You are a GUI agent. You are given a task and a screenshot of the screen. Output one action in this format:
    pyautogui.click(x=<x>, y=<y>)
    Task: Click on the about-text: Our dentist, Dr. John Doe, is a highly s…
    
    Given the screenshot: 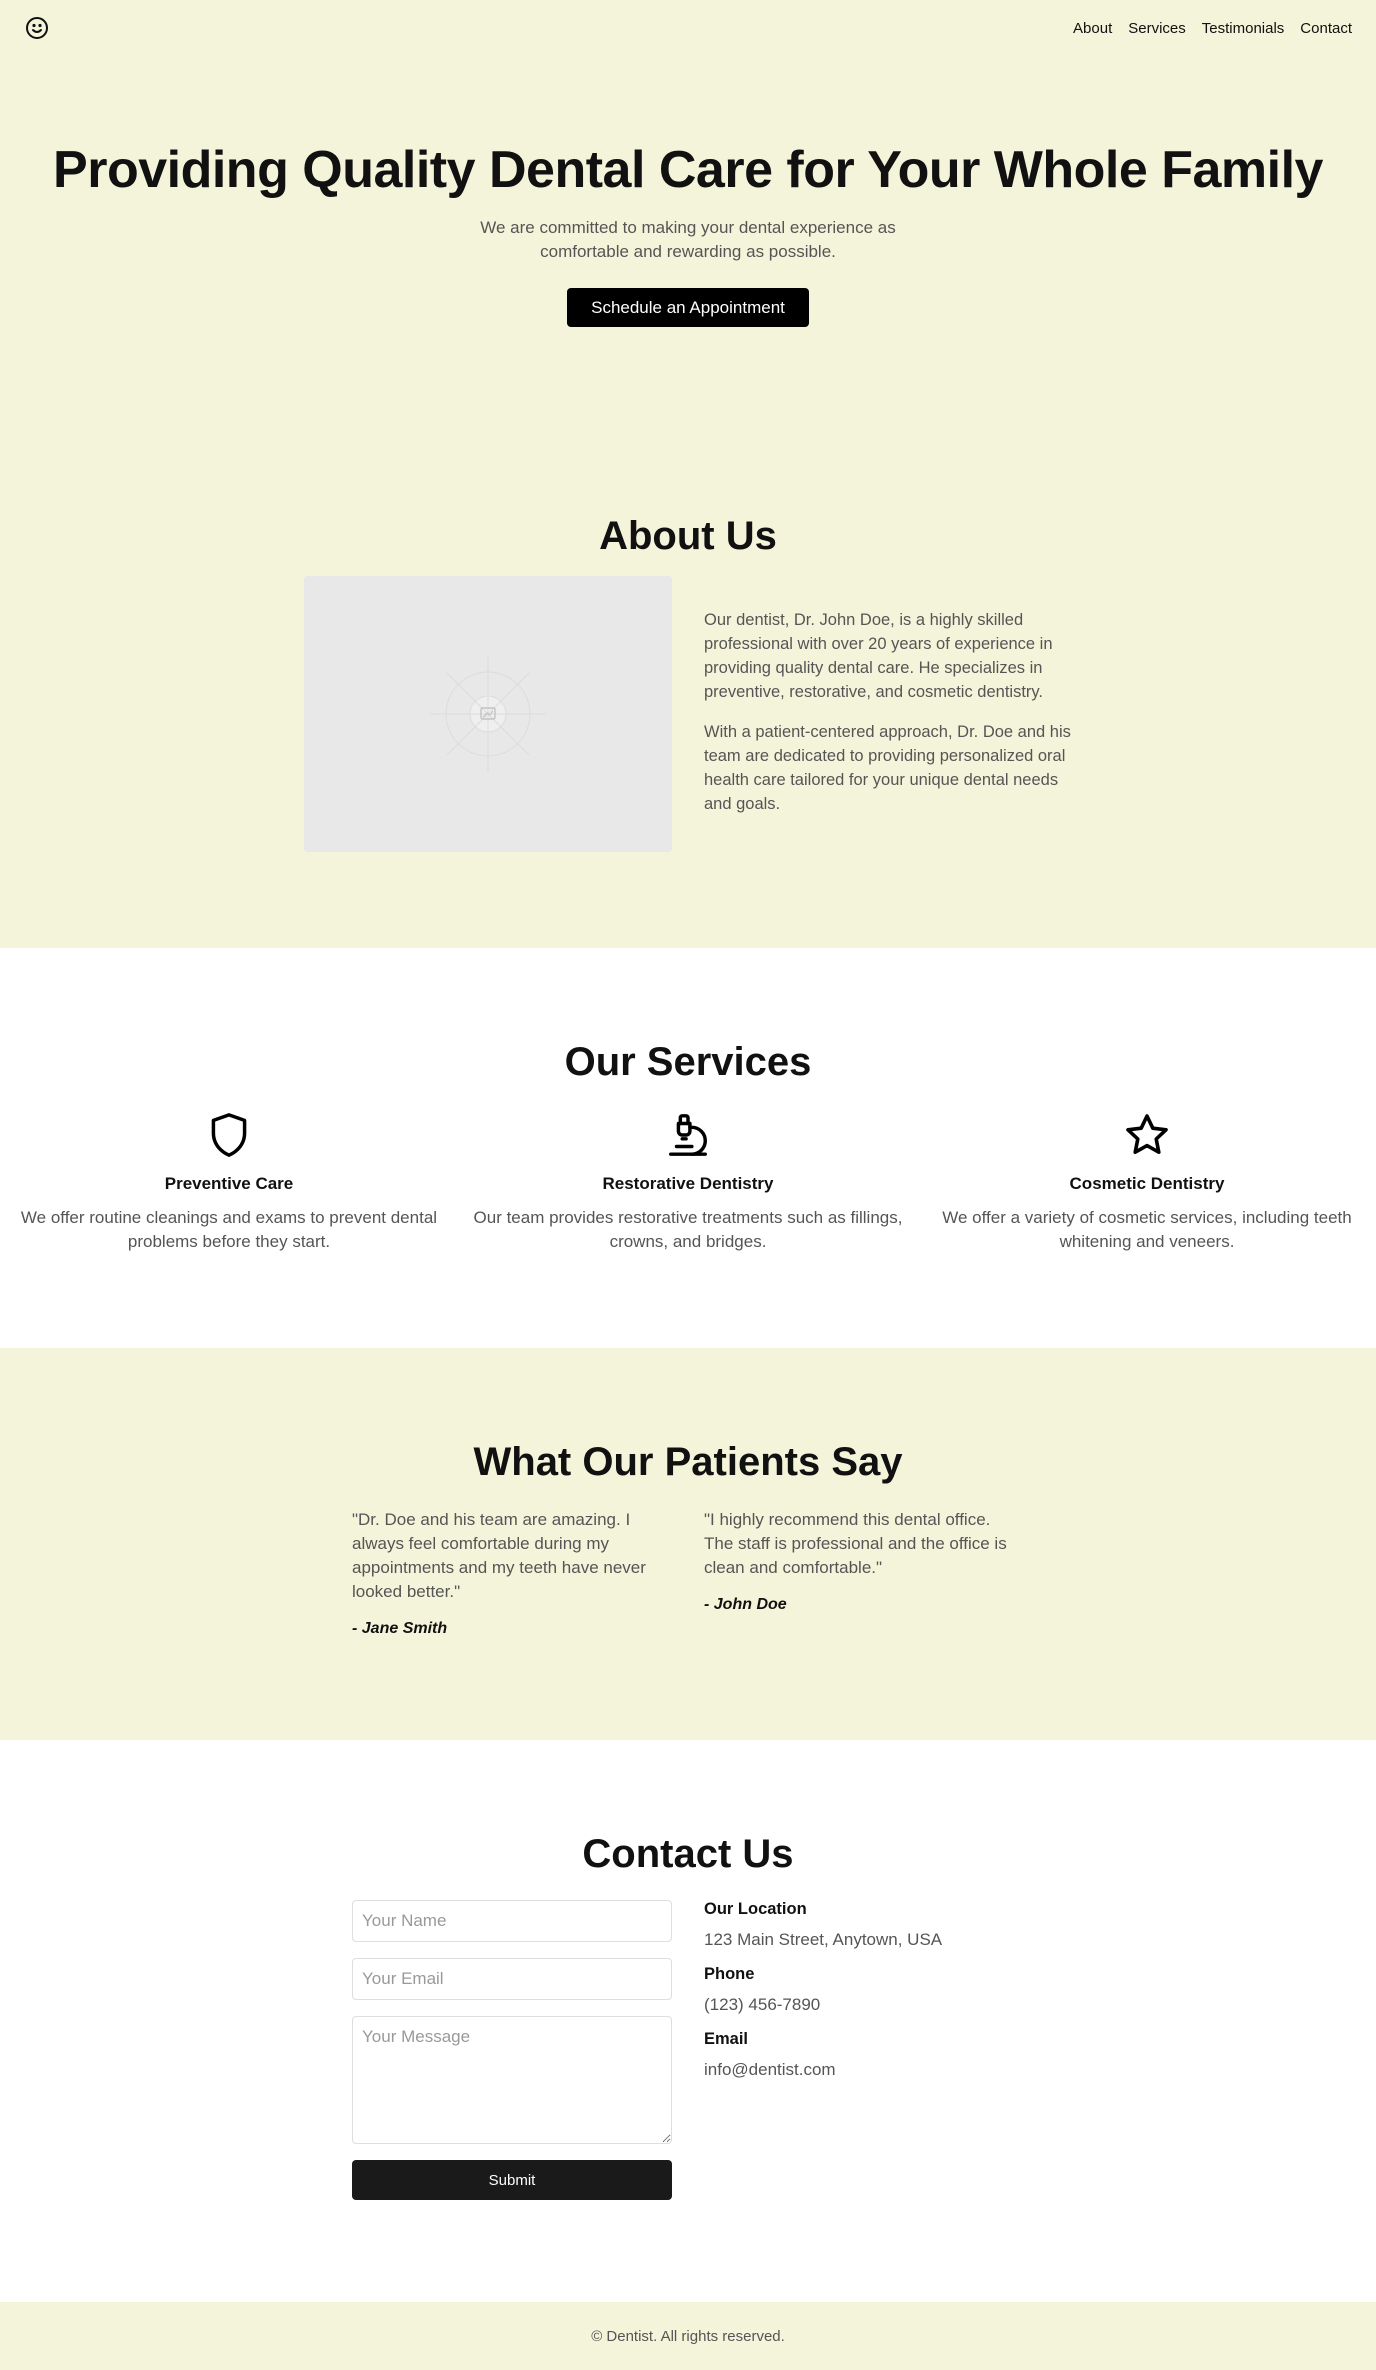 What is the action you would take?
    pyautogui.click(x=894, y=720)
    